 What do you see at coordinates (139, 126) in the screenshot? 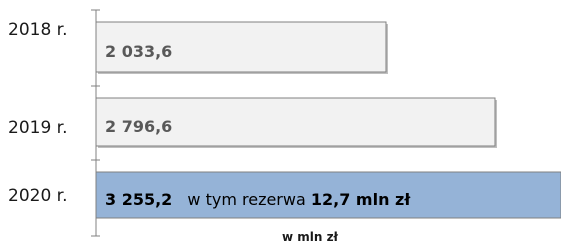
I see `data-label-2019: 2 796,6` at bounding box center [139, 126].